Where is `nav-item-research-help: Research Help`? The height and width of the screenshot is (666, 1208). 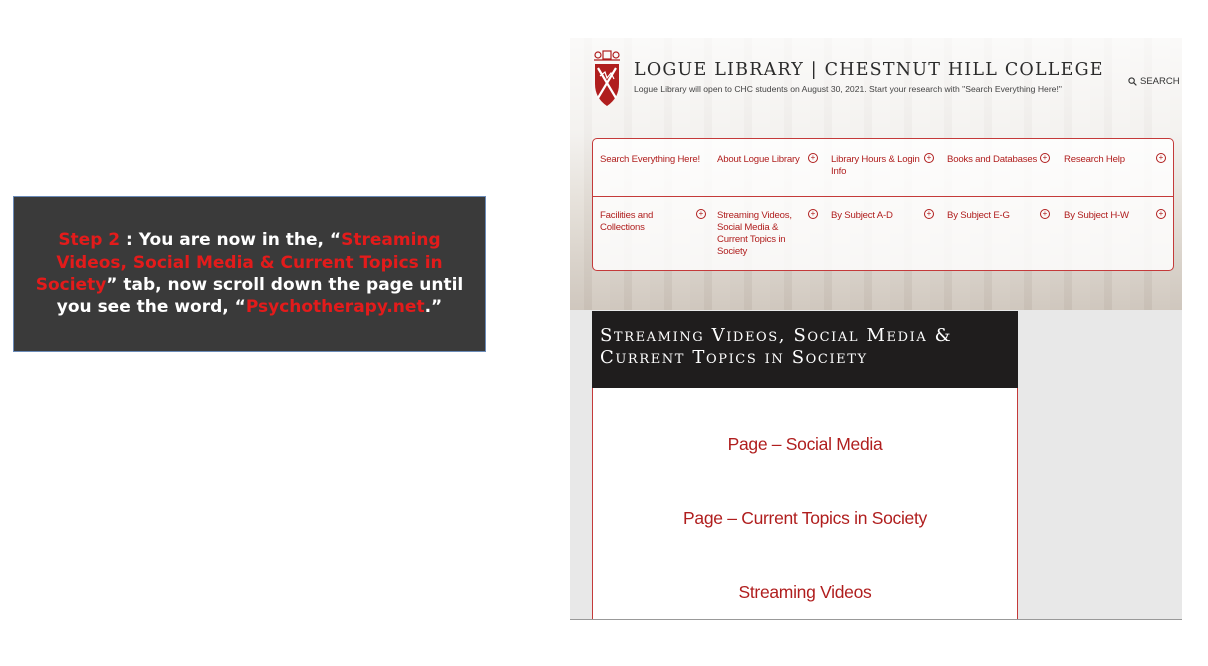
nav-item-research-help: Research Help is located at coordinates (1104, 160).